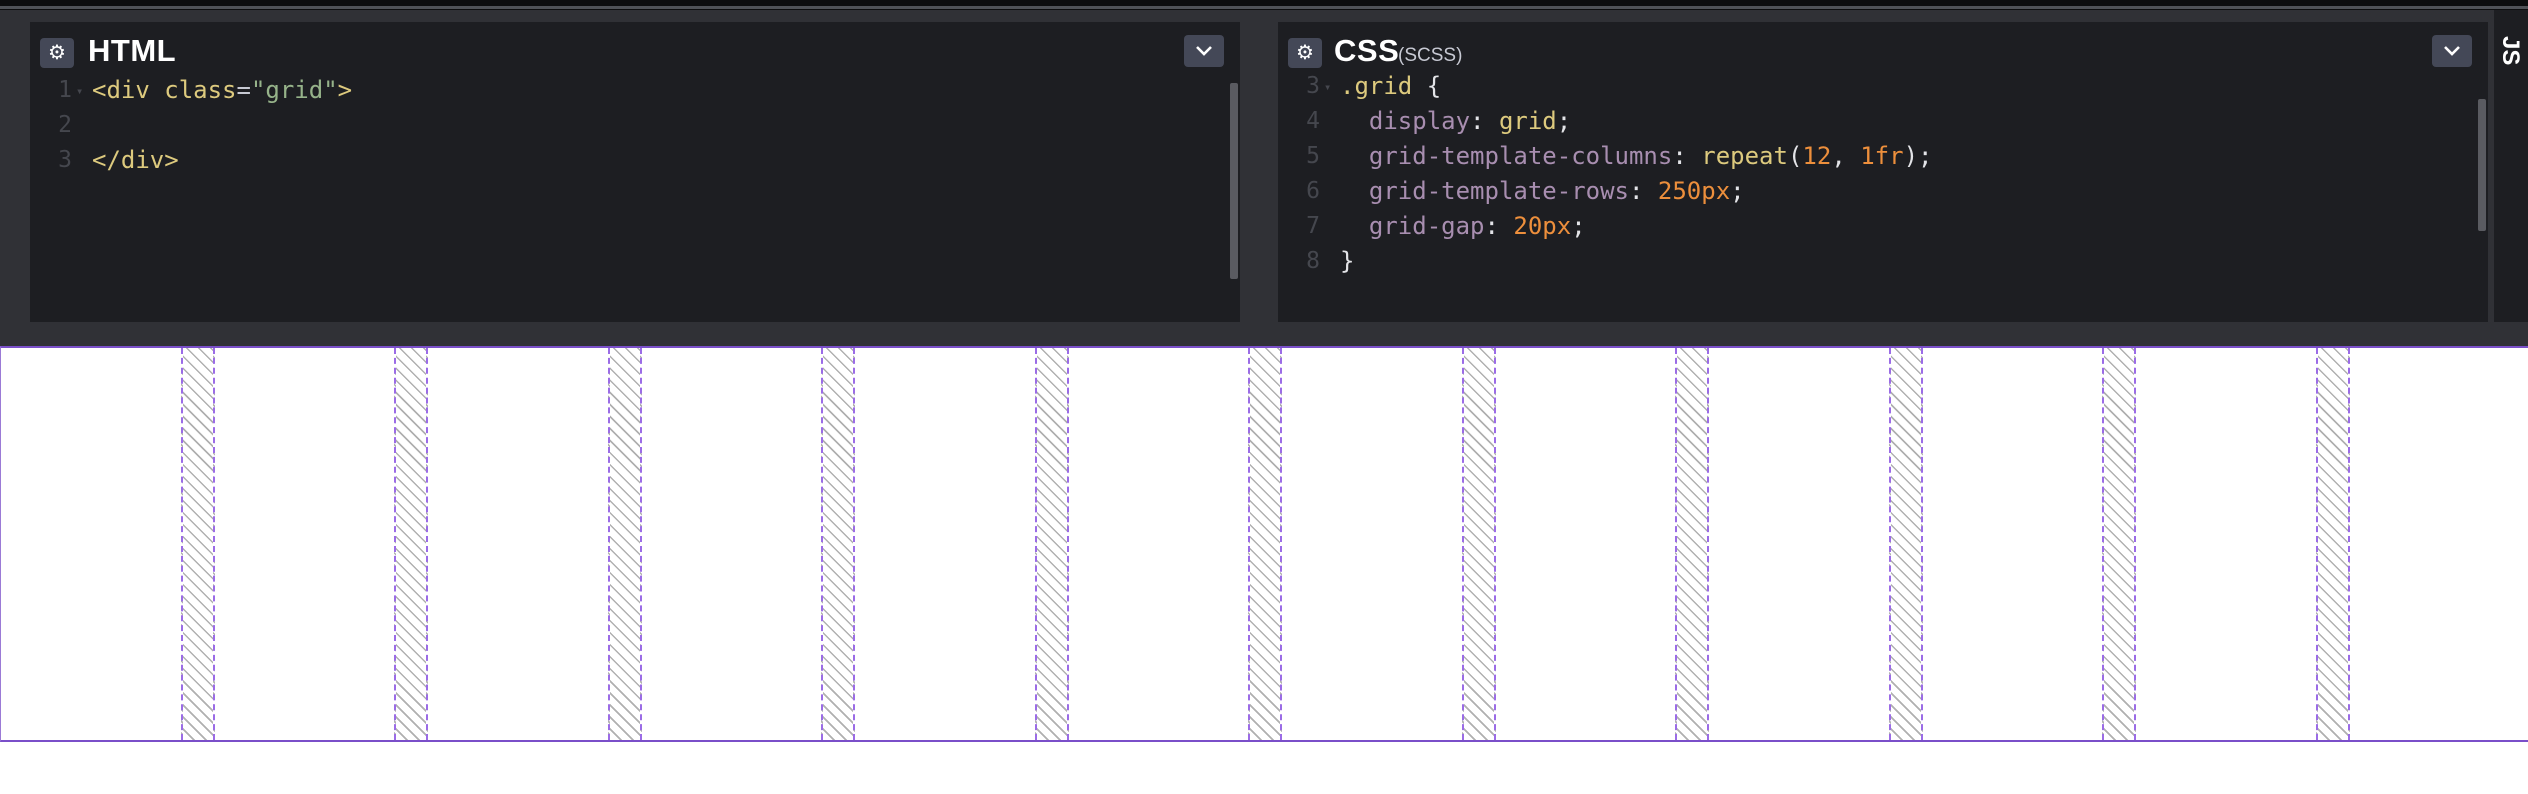 This screenshot has height=794, width=2528. What do you see at coordinates (1313, 261) in the screenshot?
I see `line-number: 8` at bounding box center [1313, 261].